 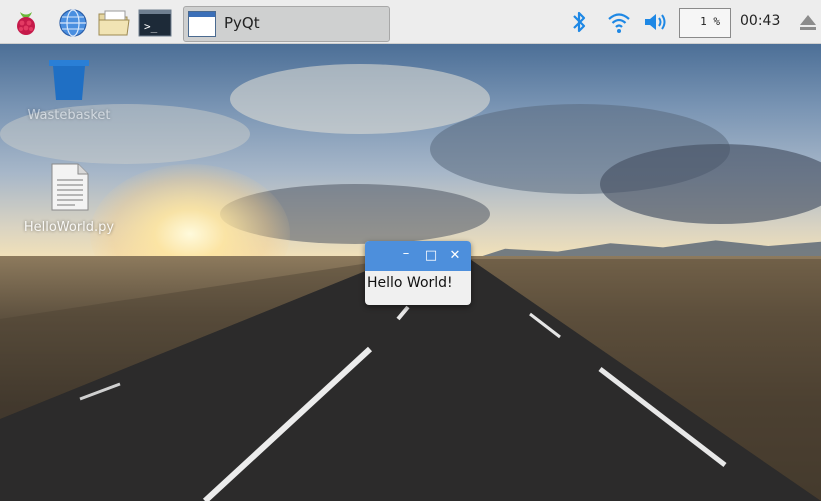 What do you see at coordinates (418, 256) in the screenshot?
I see `window-titlebar: – □ ✕` at bounding box center [418, 256].